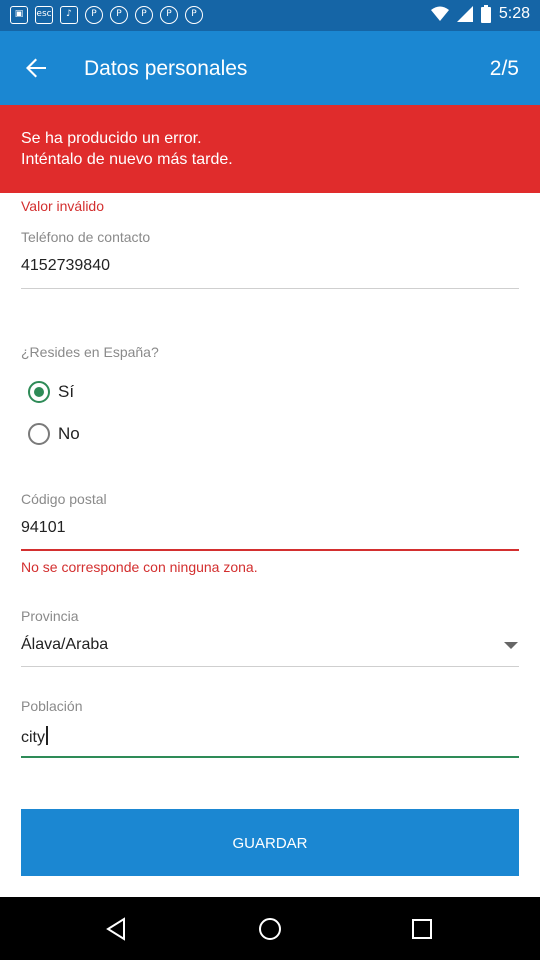 Image resolution: width=540 pixels, height=960 pixels. I want to click on notification-icons: ▣ esc ♪ P P P P P, so click(106, 15).